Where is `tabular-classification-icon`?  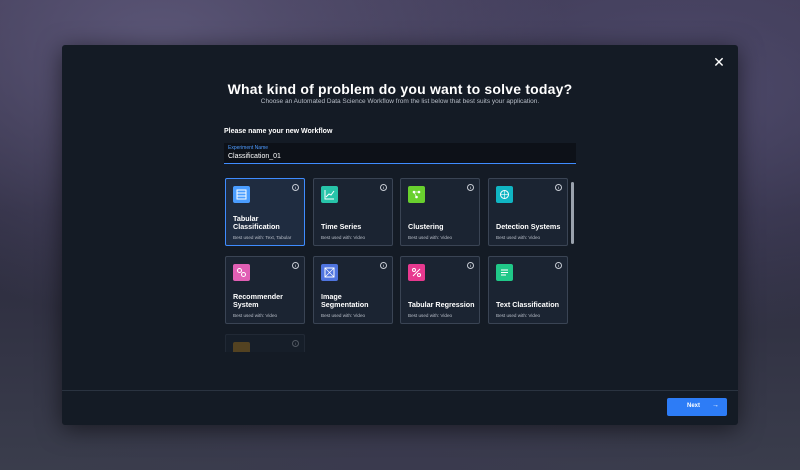
tabular-classification-icon is located at coordinates (241, 194).